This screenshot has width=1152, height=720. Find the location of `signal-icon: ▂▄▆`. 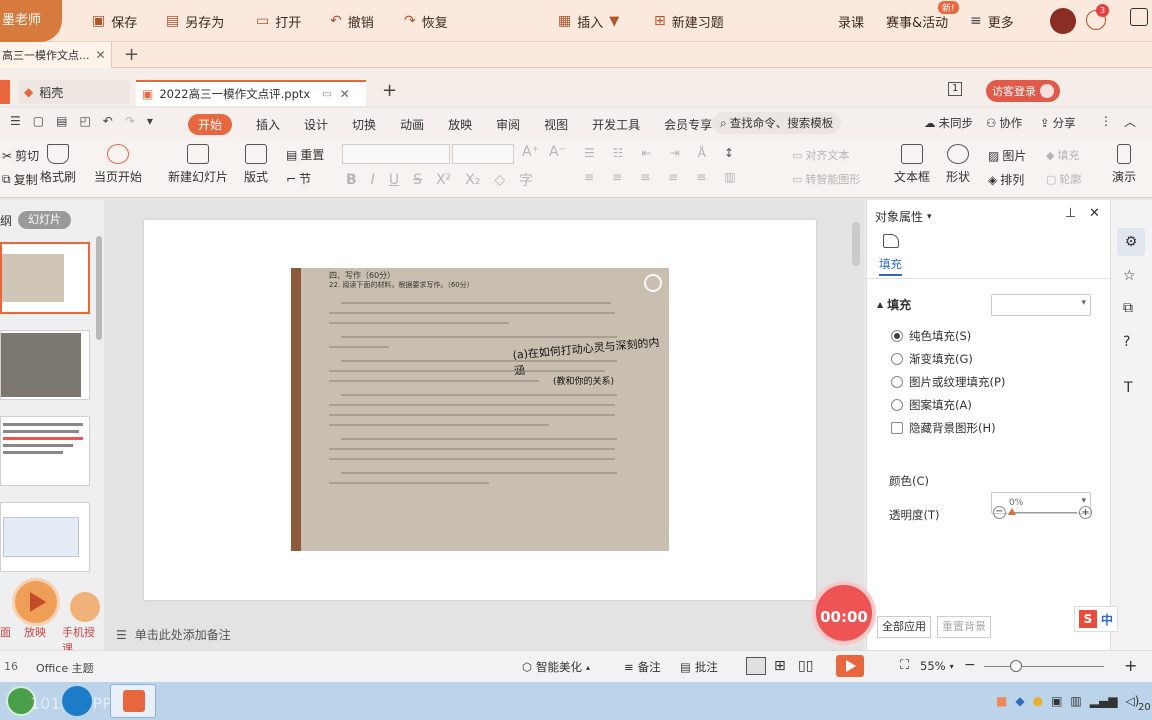

signal-icon: ▂▄▆ is located at coordinates (1104, 701).